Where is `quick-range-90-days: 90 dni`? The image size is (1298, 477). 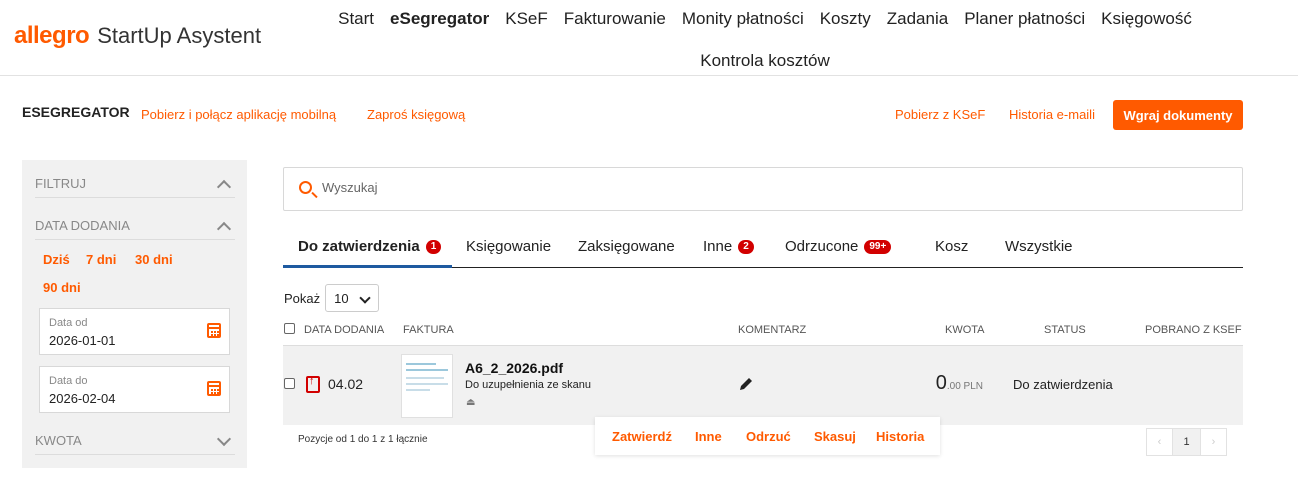
quick-range-90-days: 90 dni is located at coordinates (62, 287).